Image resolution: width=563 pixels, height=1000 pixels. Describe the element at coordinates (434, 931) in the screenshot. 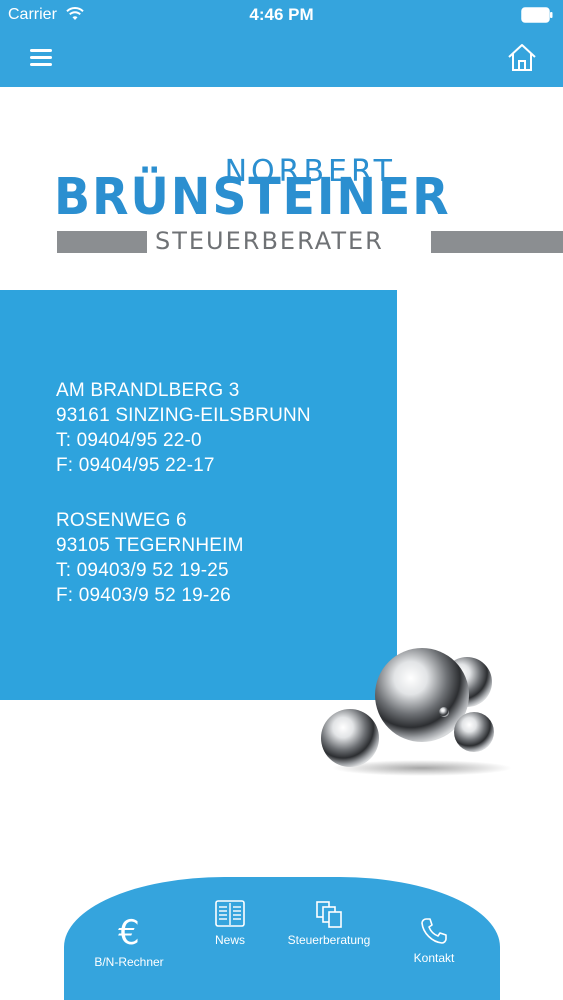

I see `phone-icon` at that location.